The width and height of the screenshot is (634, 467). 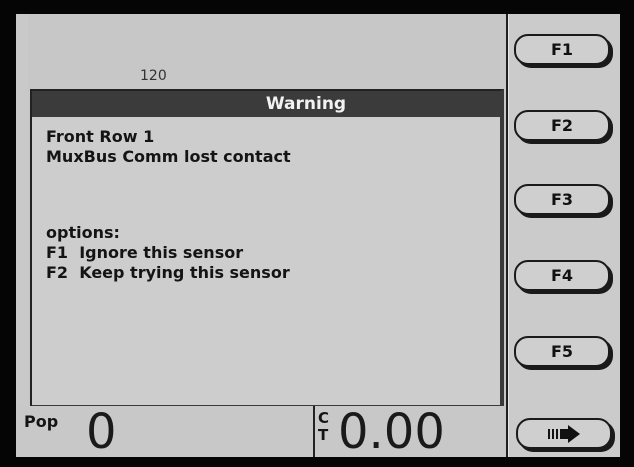 I want to click on ct-value: 0.00, so click(x=391, y=430).